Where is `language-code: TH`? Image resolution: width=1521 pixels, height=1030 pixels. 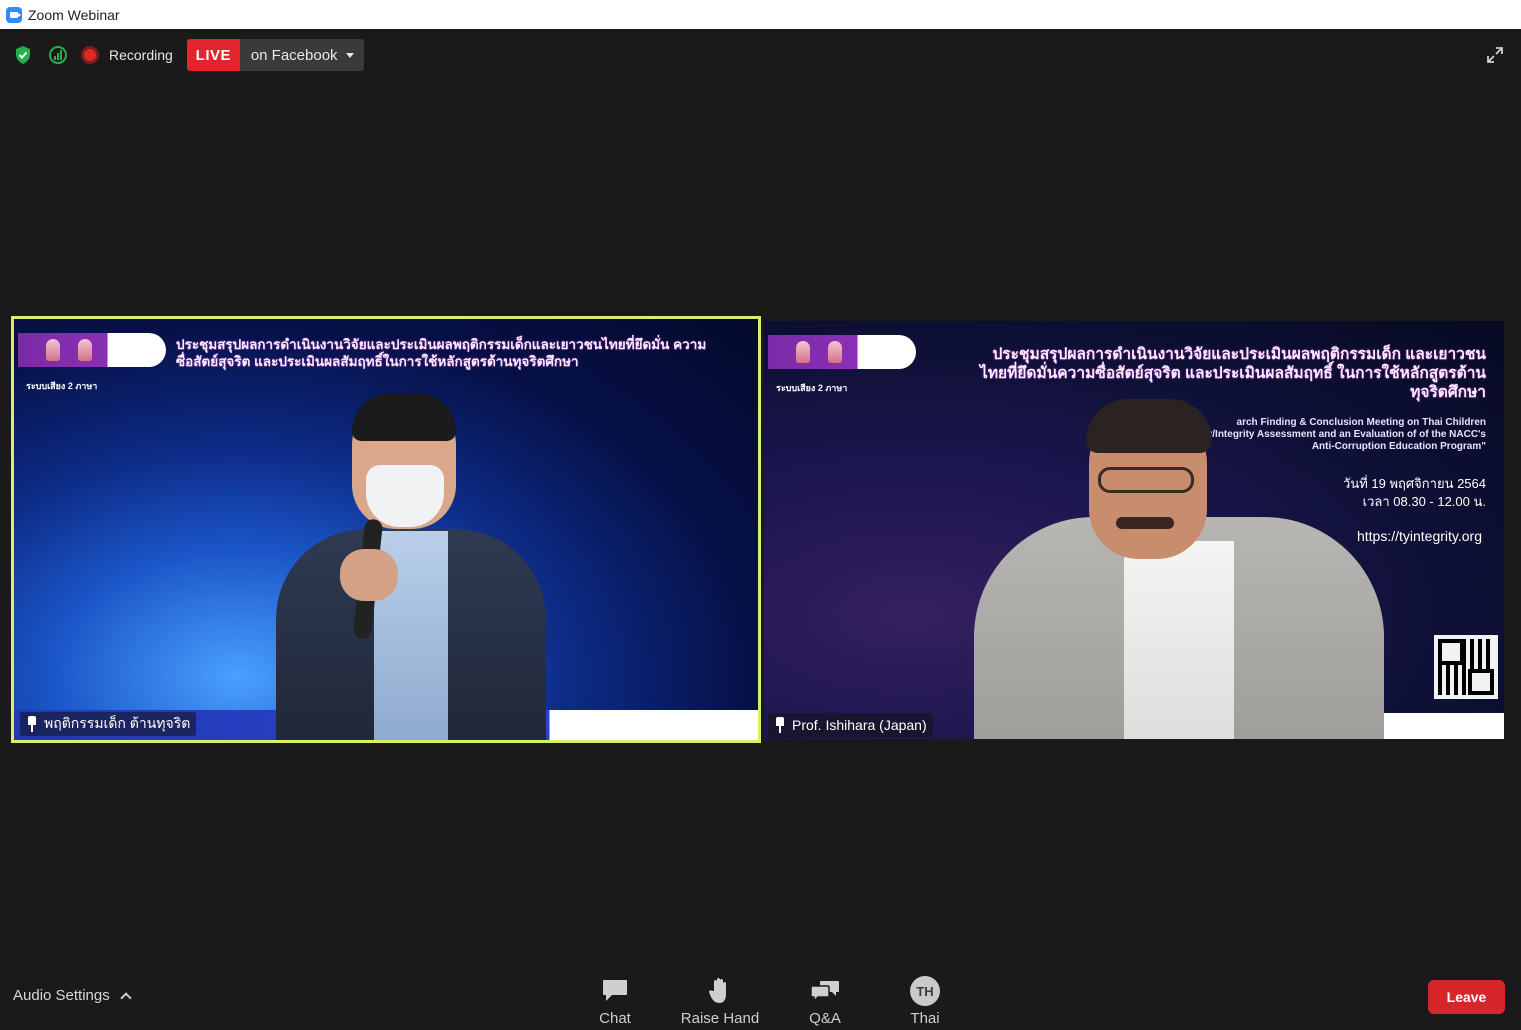
language-code: TH is located at coordinates (925, 991).